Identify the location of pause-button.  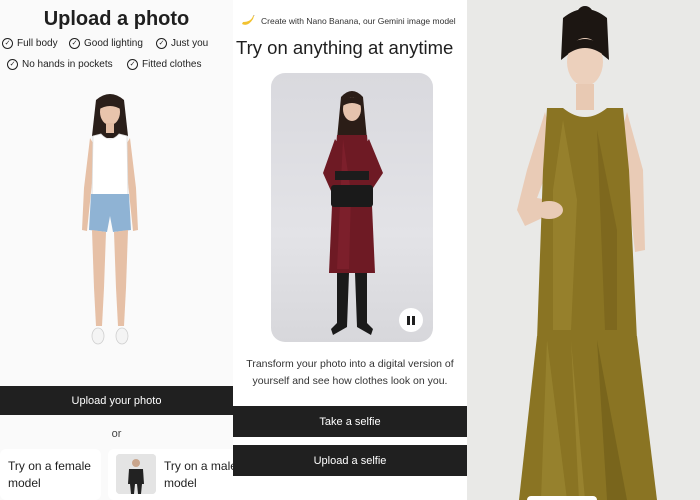
(411, 320).